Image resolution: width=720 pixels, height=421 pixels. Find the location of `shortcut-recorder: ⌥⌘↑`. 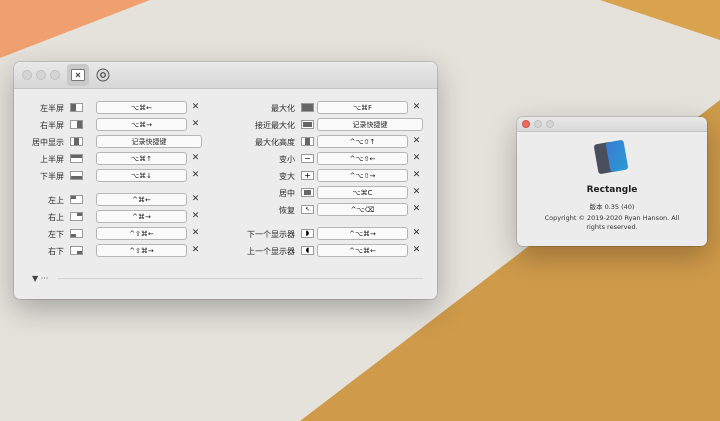

shortcut-recorder: ⌥⌘↑ is located at coordinates (141, 158).